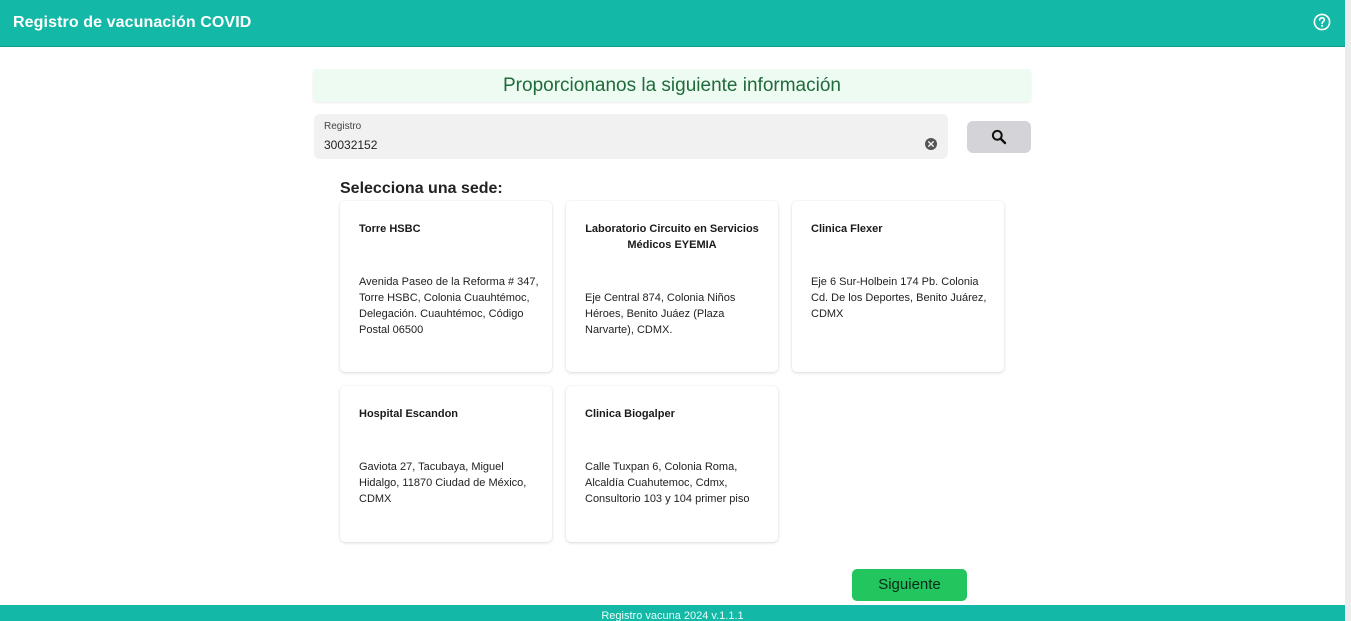  I want to click on sede-section-title: Selecciona una sede:, so click(421, 188).